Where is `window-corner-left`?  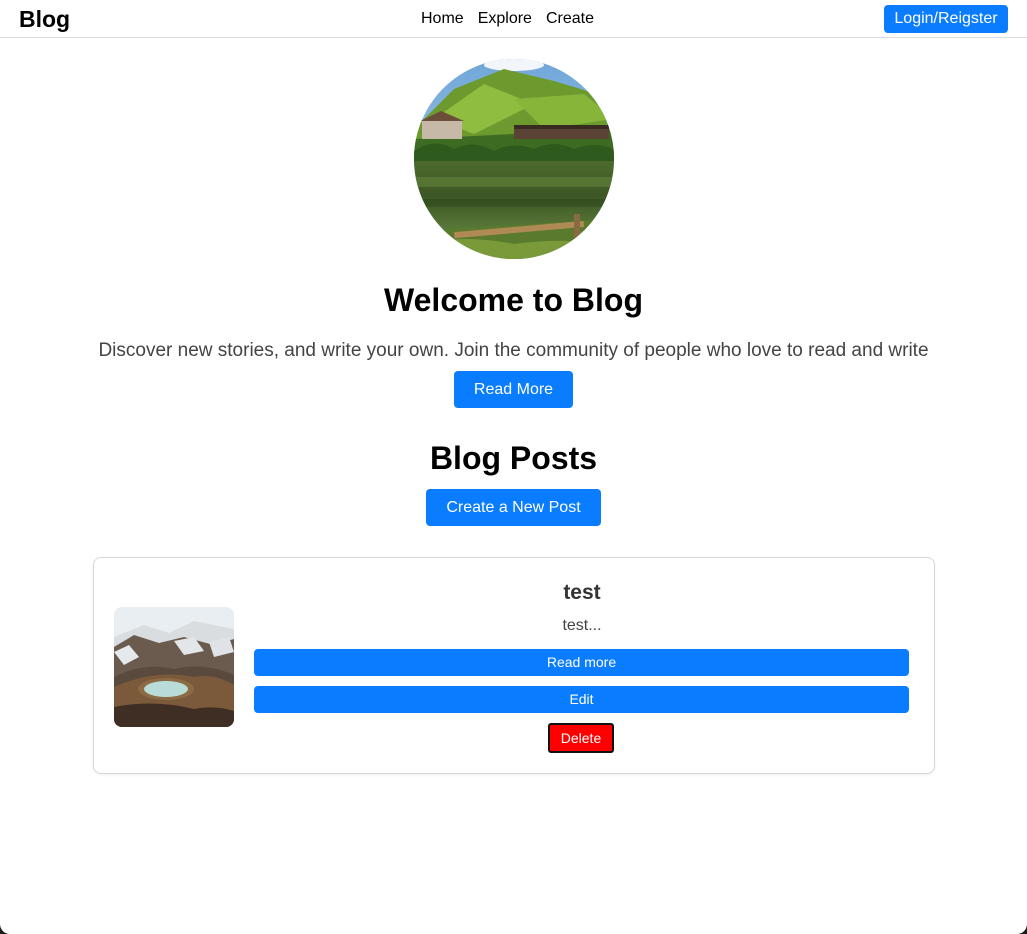
window-corner-left is located at coordinates (10, 924).